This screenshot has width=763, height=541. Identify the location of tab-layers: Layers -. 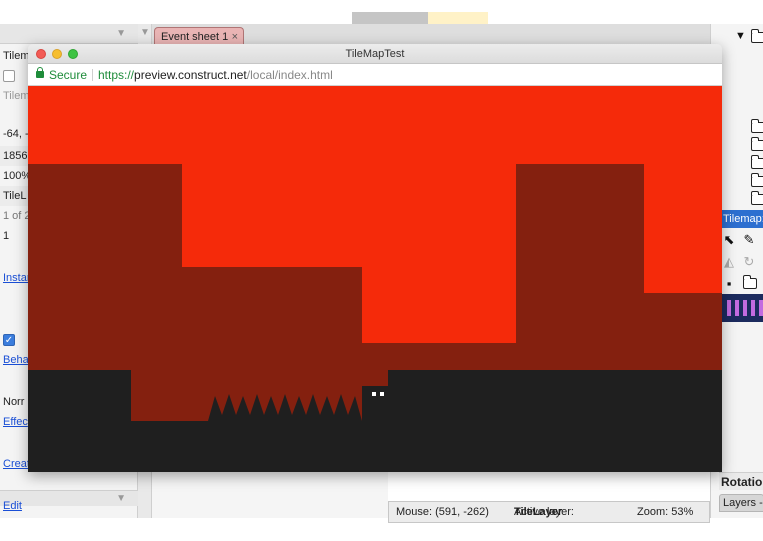
(741, 503).